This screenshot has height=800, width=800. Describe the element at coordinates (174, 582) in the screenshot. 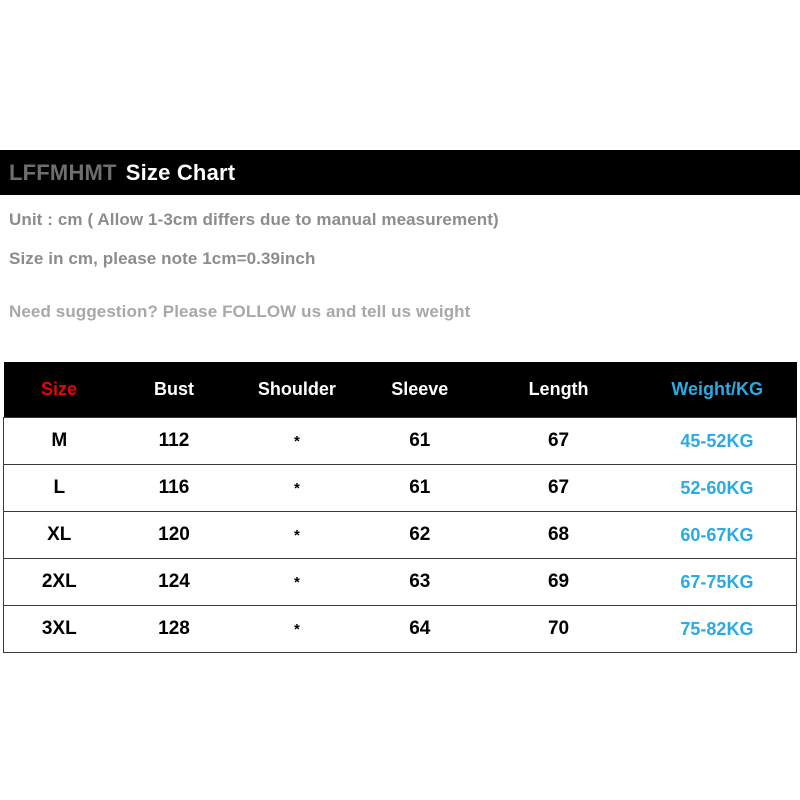

I see `cell-bust: 124` at that location.